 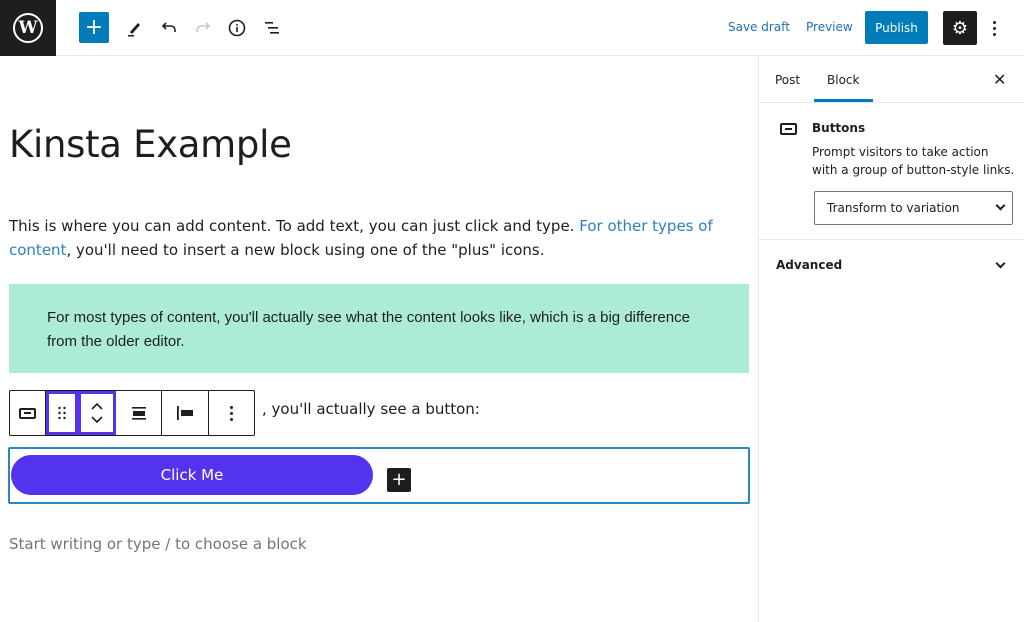 What do you see at coordinates (371, 409) in the screenshot?
I see `paragraph-block-2: , you'll actually see a button:` at bounding box center [371, 409].